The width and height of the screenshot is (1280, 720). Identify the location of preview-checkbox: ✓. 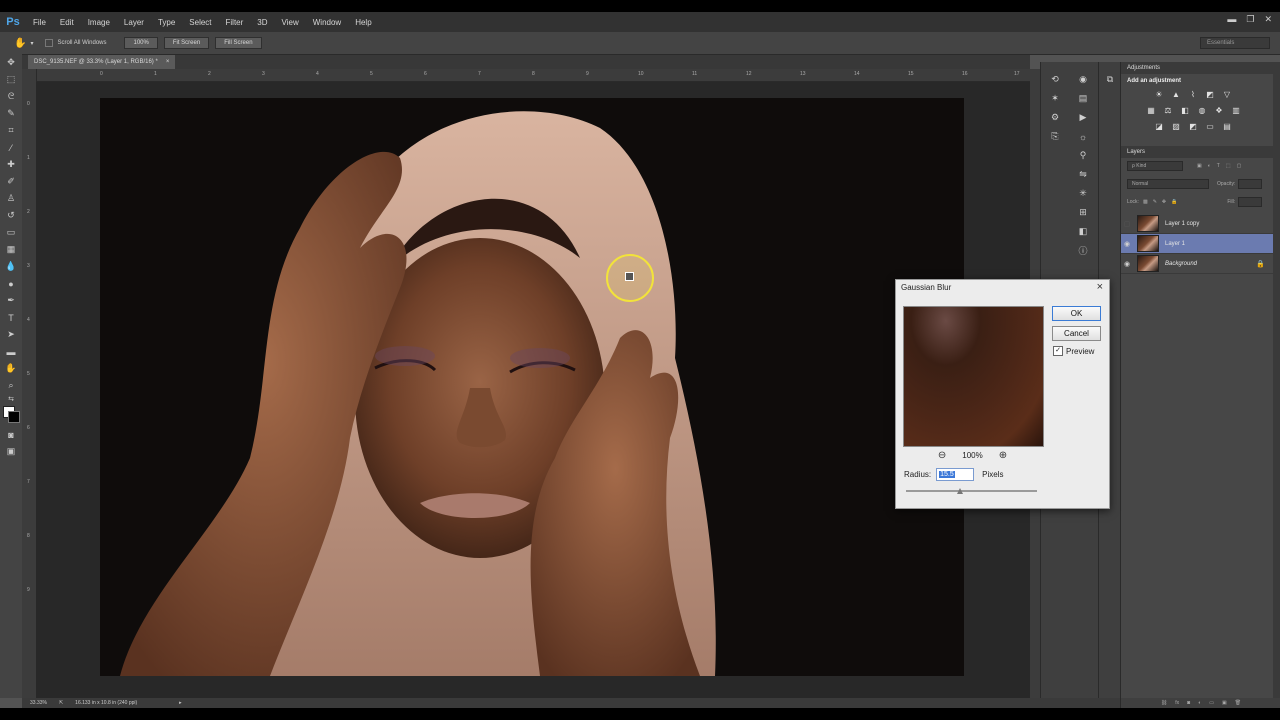
(1058, 351).